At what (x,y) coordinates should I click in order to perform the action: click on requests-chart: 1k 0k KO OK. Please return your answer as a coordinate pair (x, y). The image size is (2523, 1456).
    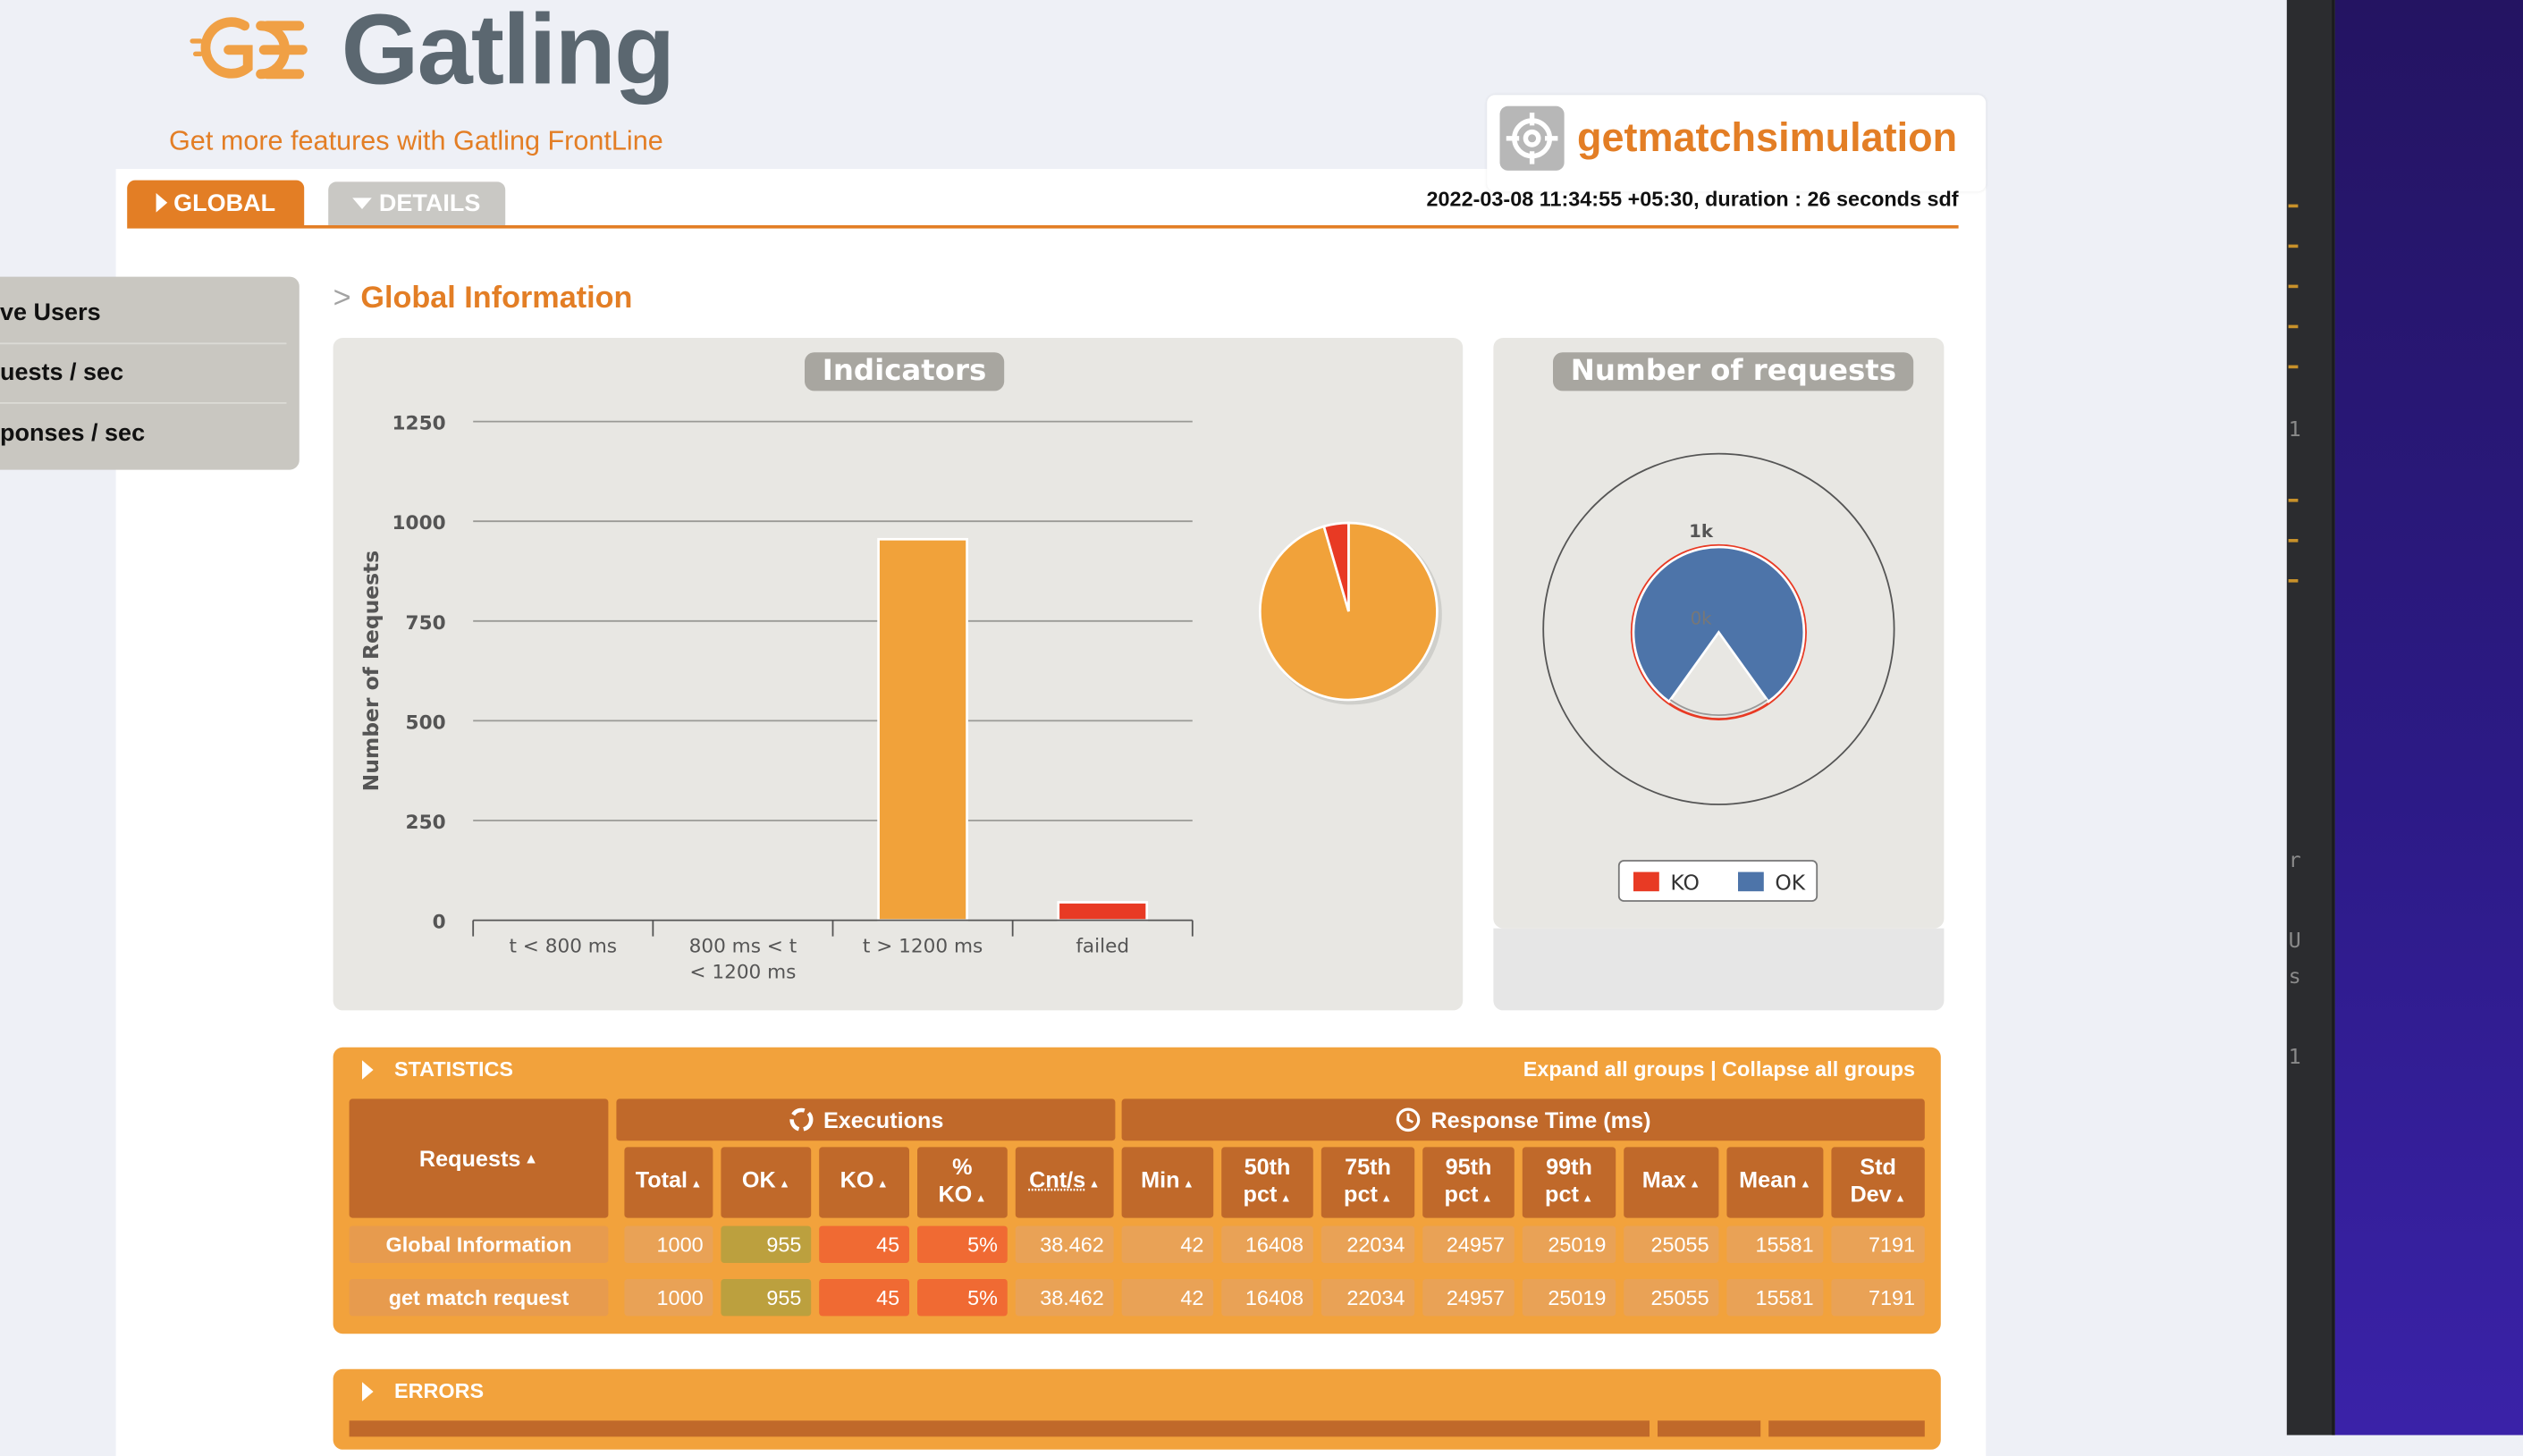
    Looking at the image, I should click on (1718, 634).